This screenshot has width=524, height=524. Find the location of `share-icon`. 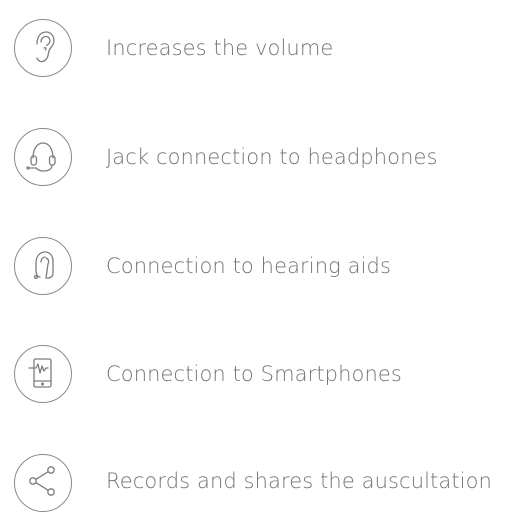

share-icon is located at coordinates (43, 483).